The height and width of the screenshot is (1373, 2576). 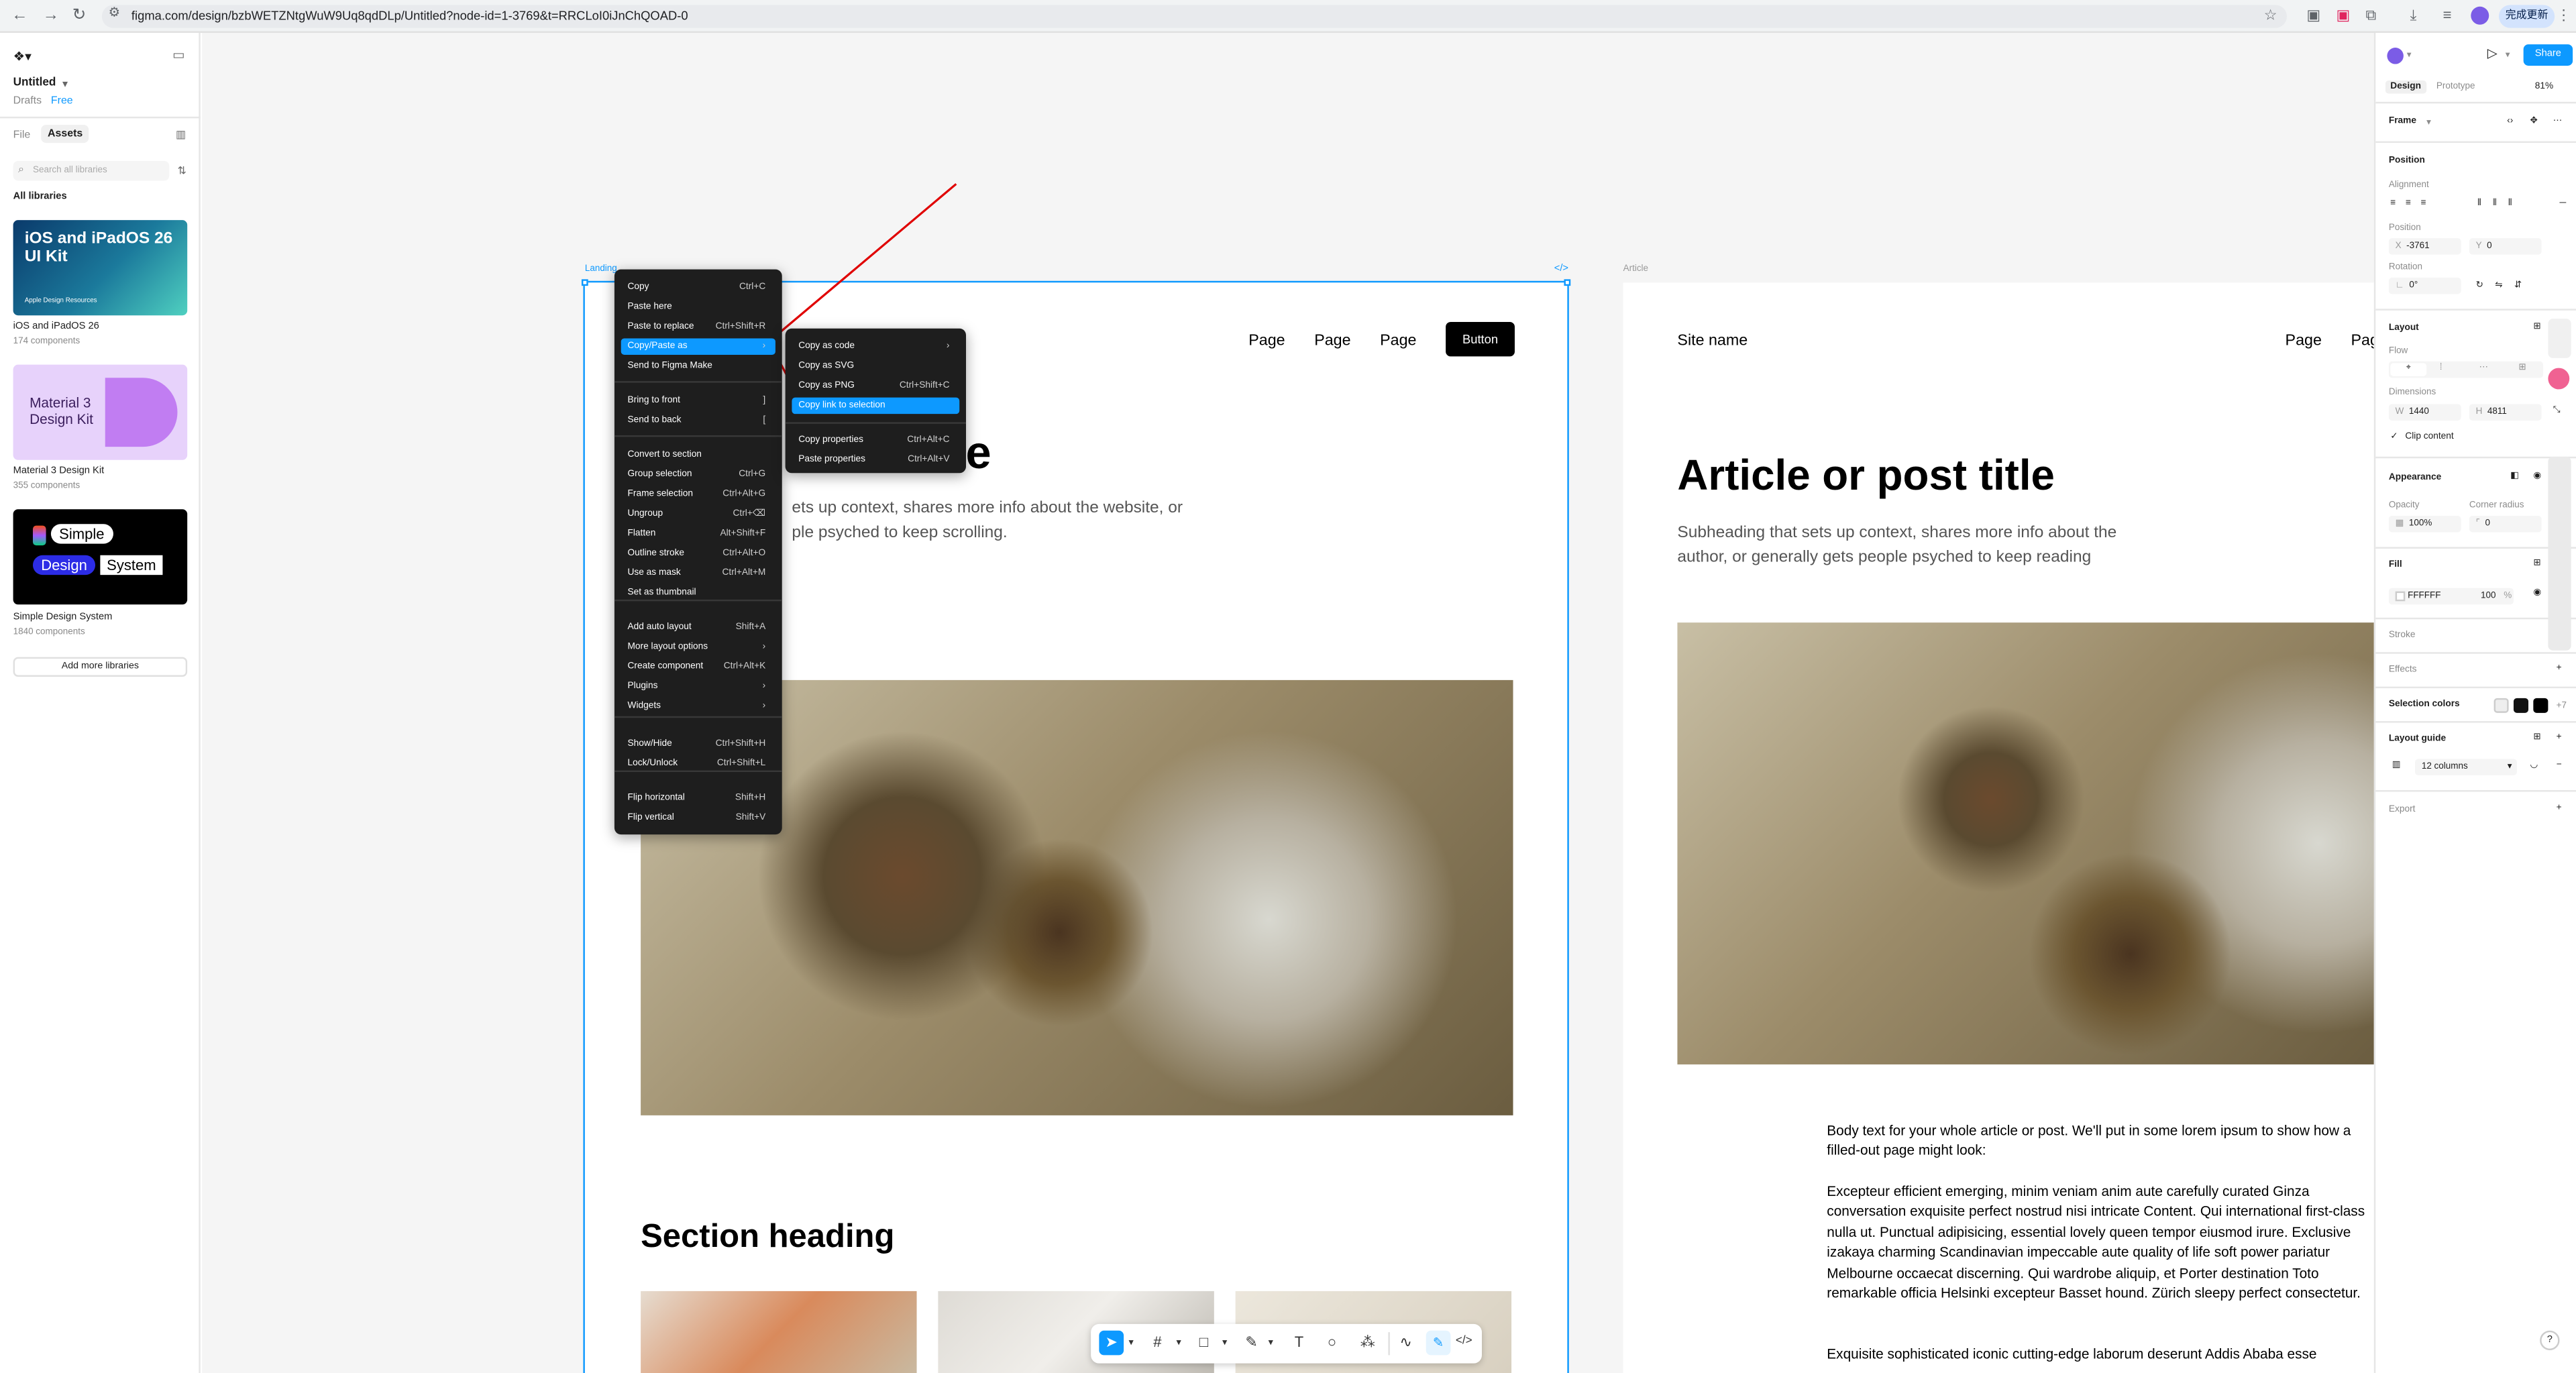 What do you see at coordinates (181, 170) in the screenshot?
I see `filter-icon: ⇅` at bounding box center [181, 170].